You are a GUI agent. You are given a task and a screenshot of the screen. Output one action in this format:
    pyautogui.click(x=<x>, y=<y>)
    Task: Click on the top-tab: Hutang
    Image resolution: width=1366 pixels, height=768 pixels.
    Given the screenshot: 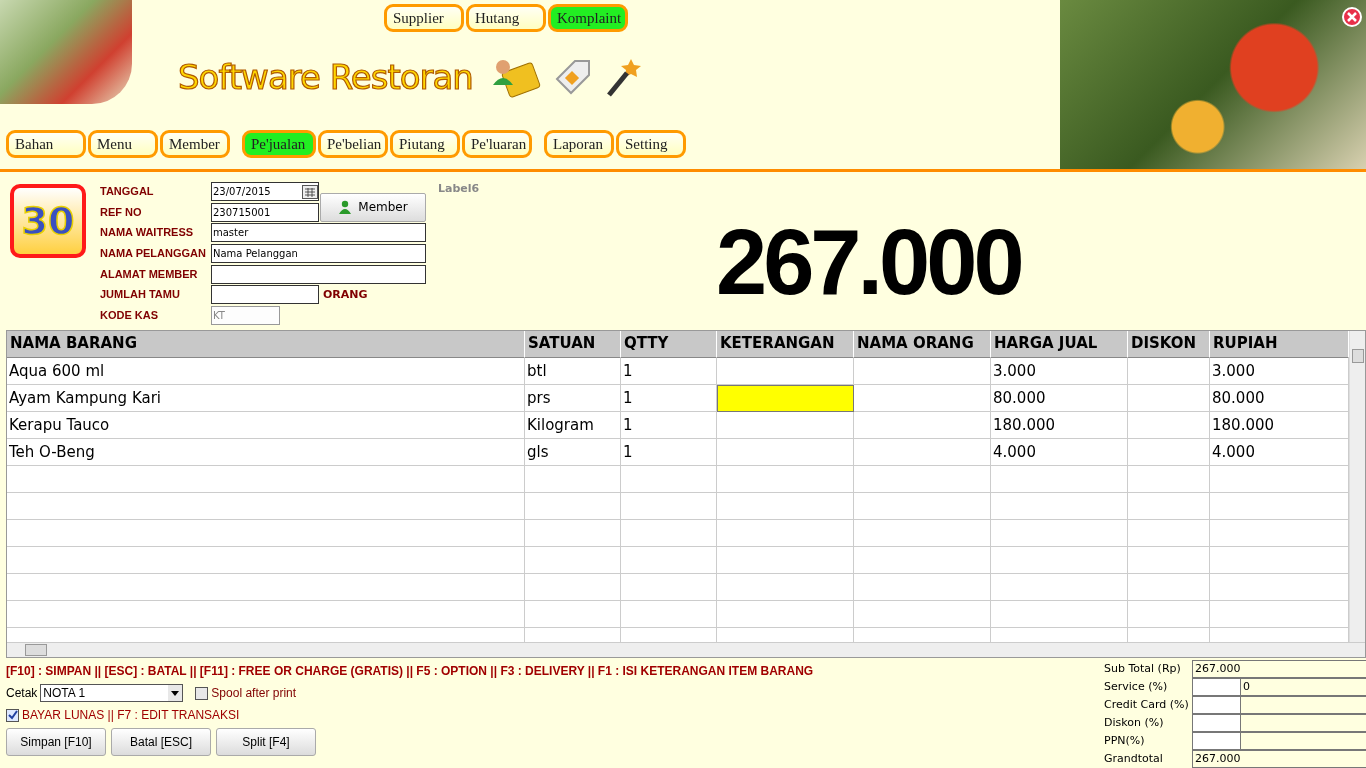 What is the action you would take?
    pyautogui.click(x=506, y=18)
    